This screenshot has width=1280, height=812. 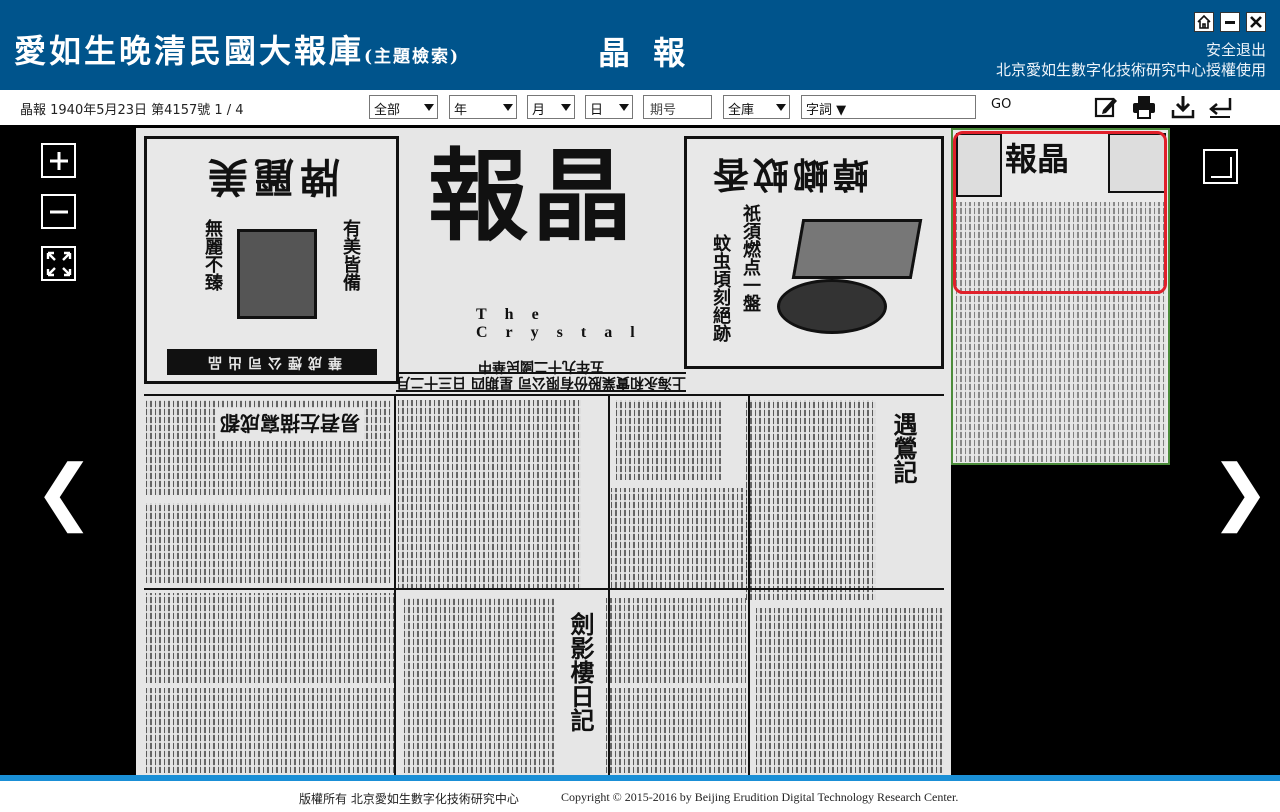 What do you see at coordinates (532, 196) in the screenshot?
I see `masthead-chars: 報晶` at bounding box center [532, 196].